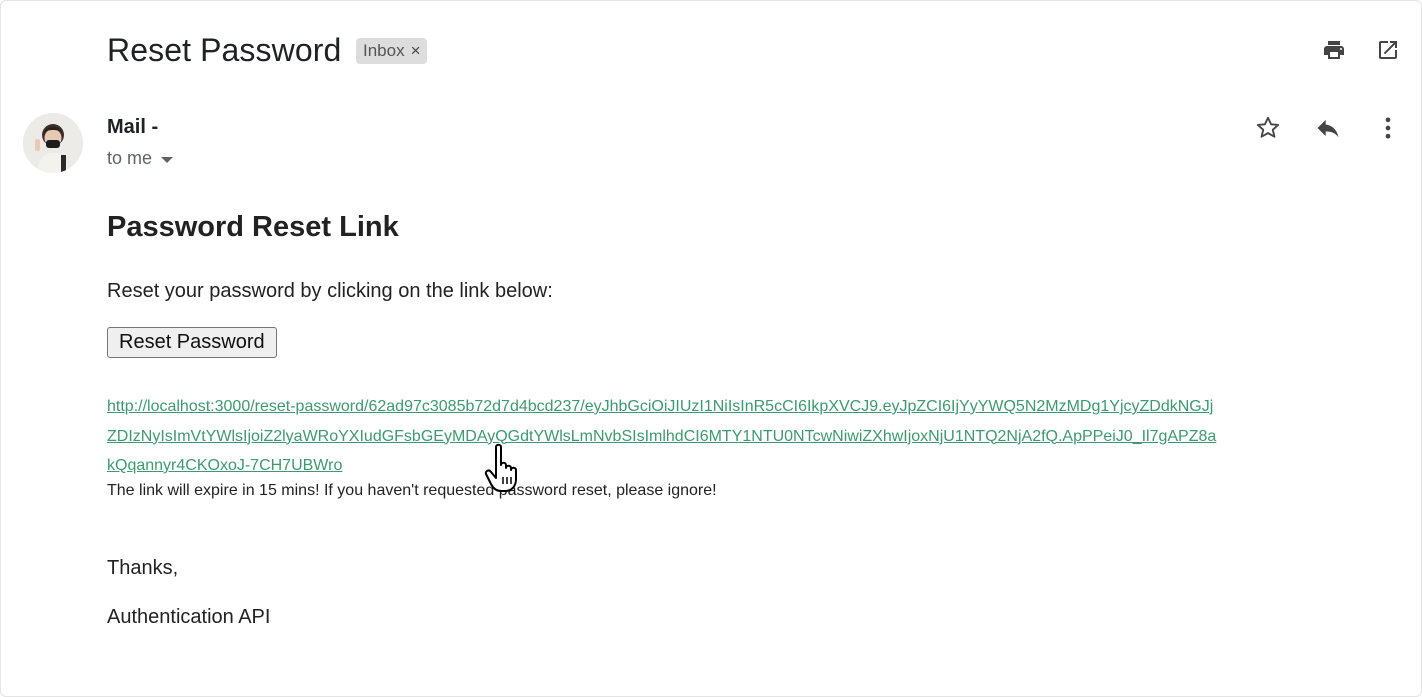 This screenshot has width=1422, height=697. Describe the element at coordinates (1268, 128) in the screenshot. I see `star-icon` at that location.